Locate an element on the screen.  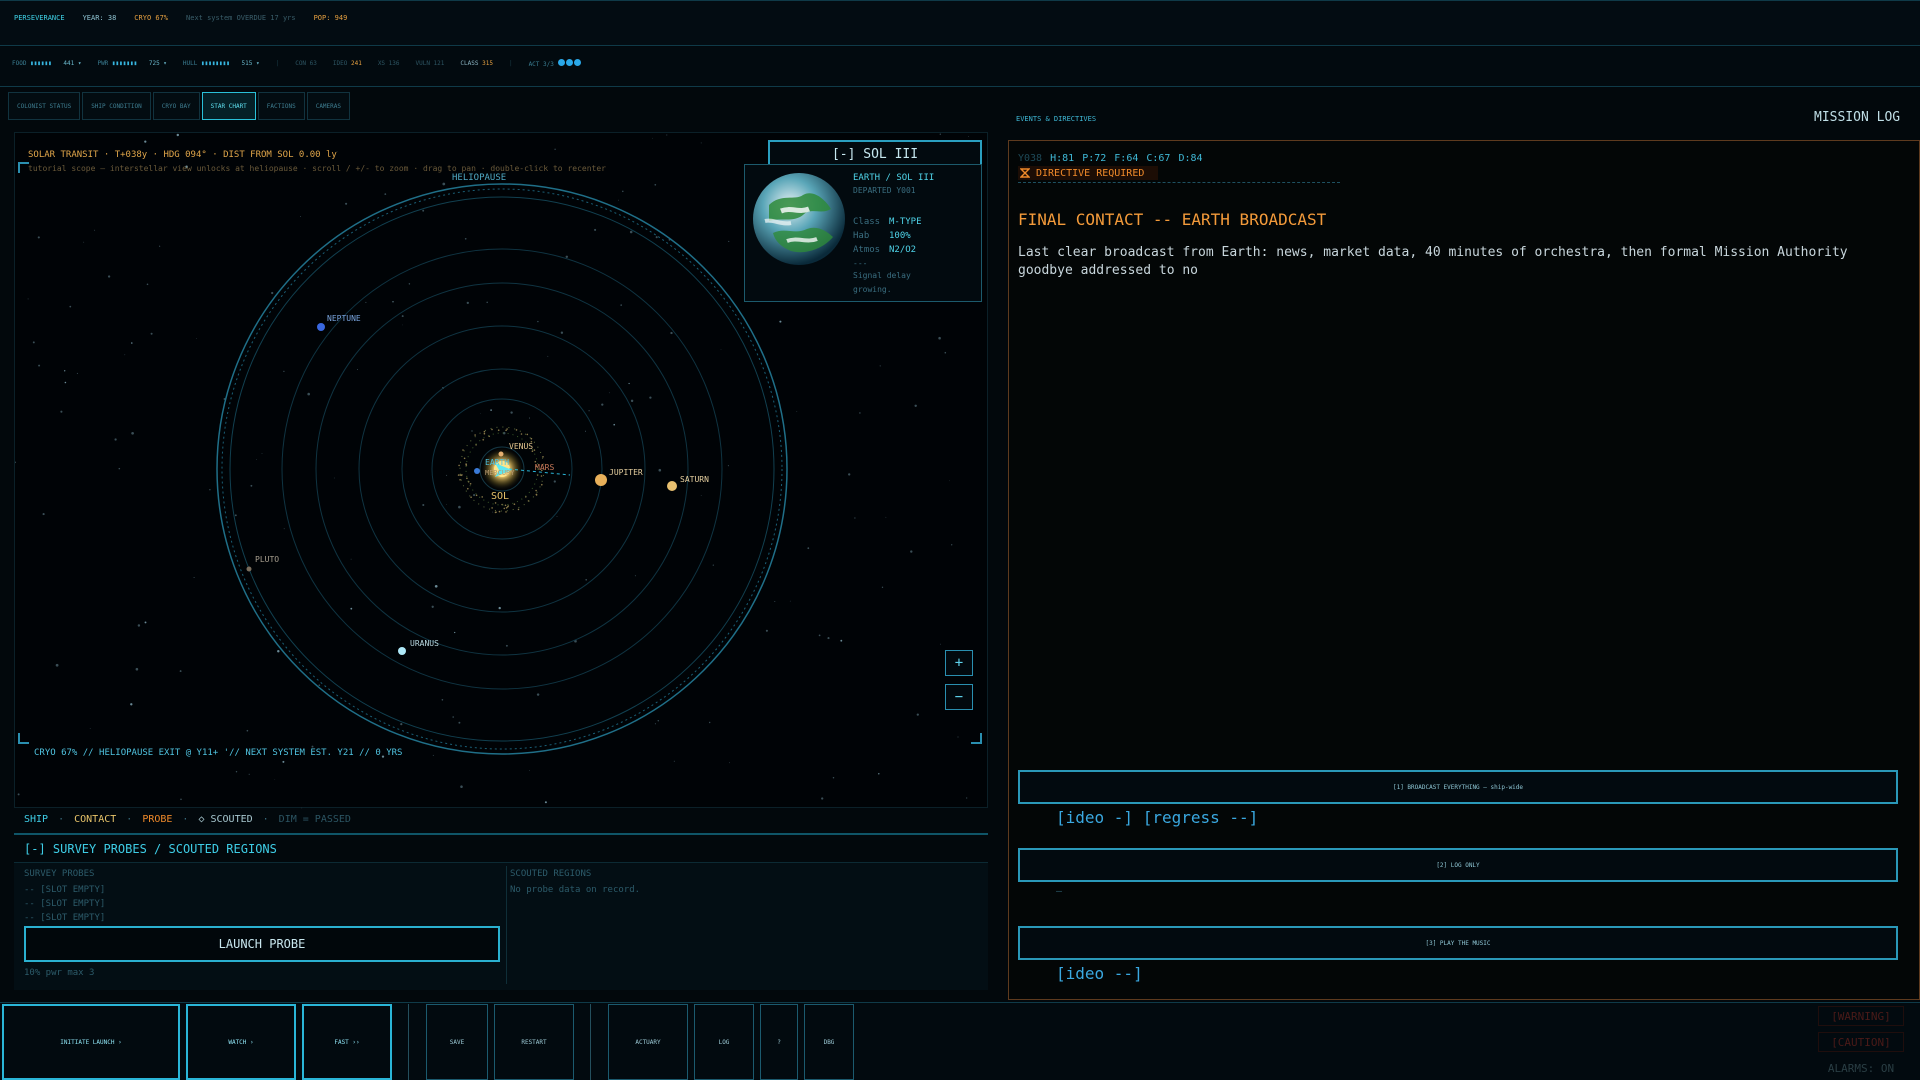
mercury-body is located at coordinates (477, 471).